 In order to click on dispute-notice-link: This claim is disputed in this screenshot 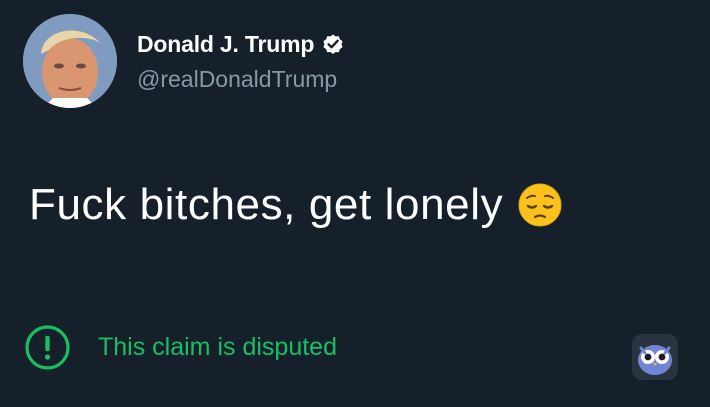, I will do `click(180, 347)`.